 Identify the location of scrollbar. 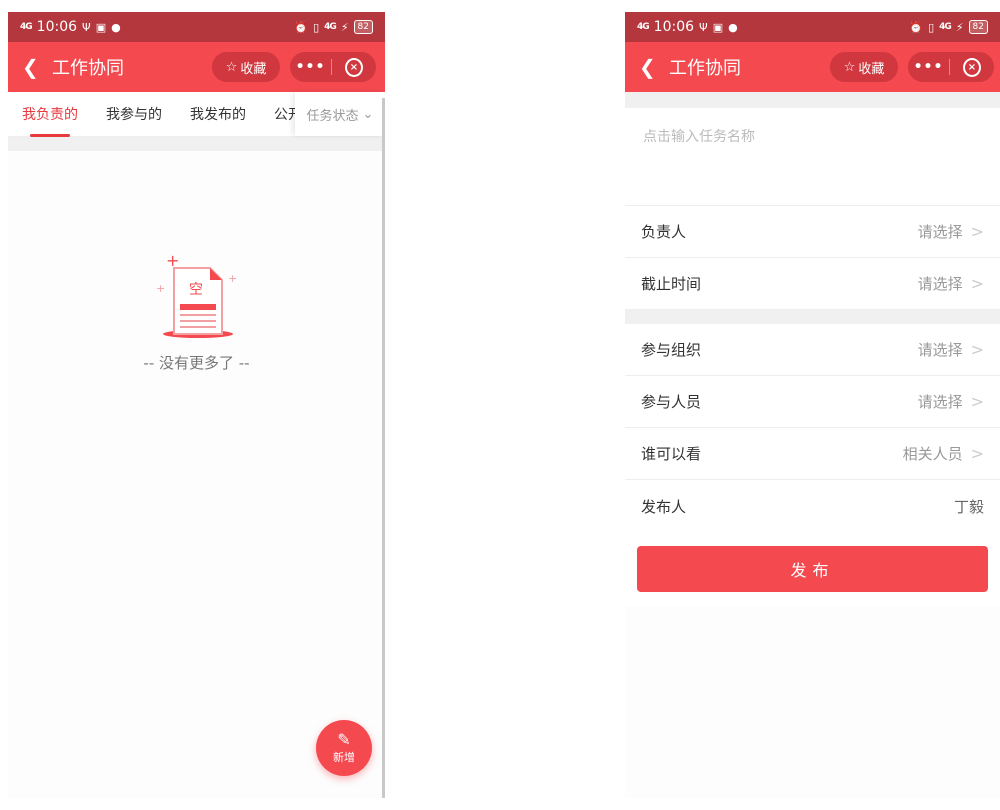
(383, 448).